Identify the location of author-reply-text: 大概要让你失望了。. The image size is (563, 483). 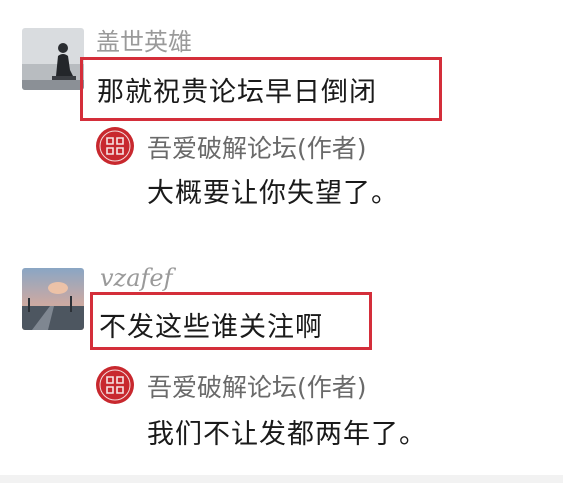
(273, 193).